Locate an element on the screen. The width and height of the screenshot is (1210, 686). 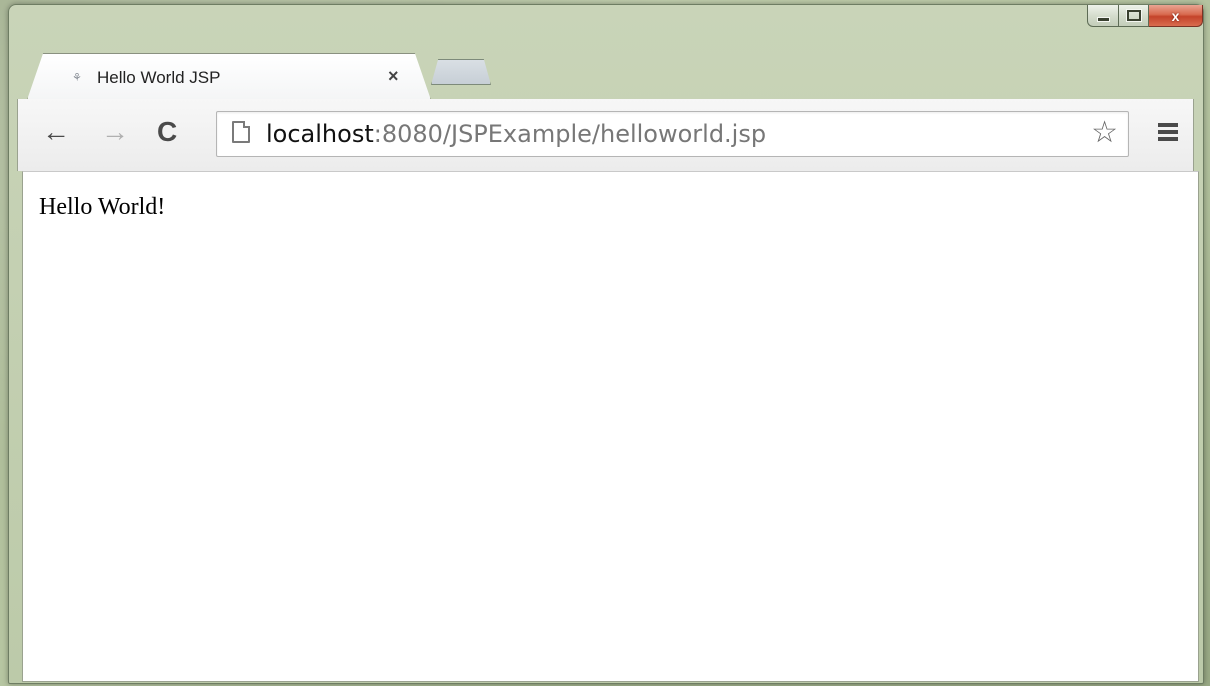
close-icon: x is located at coordinates (1175, 15).